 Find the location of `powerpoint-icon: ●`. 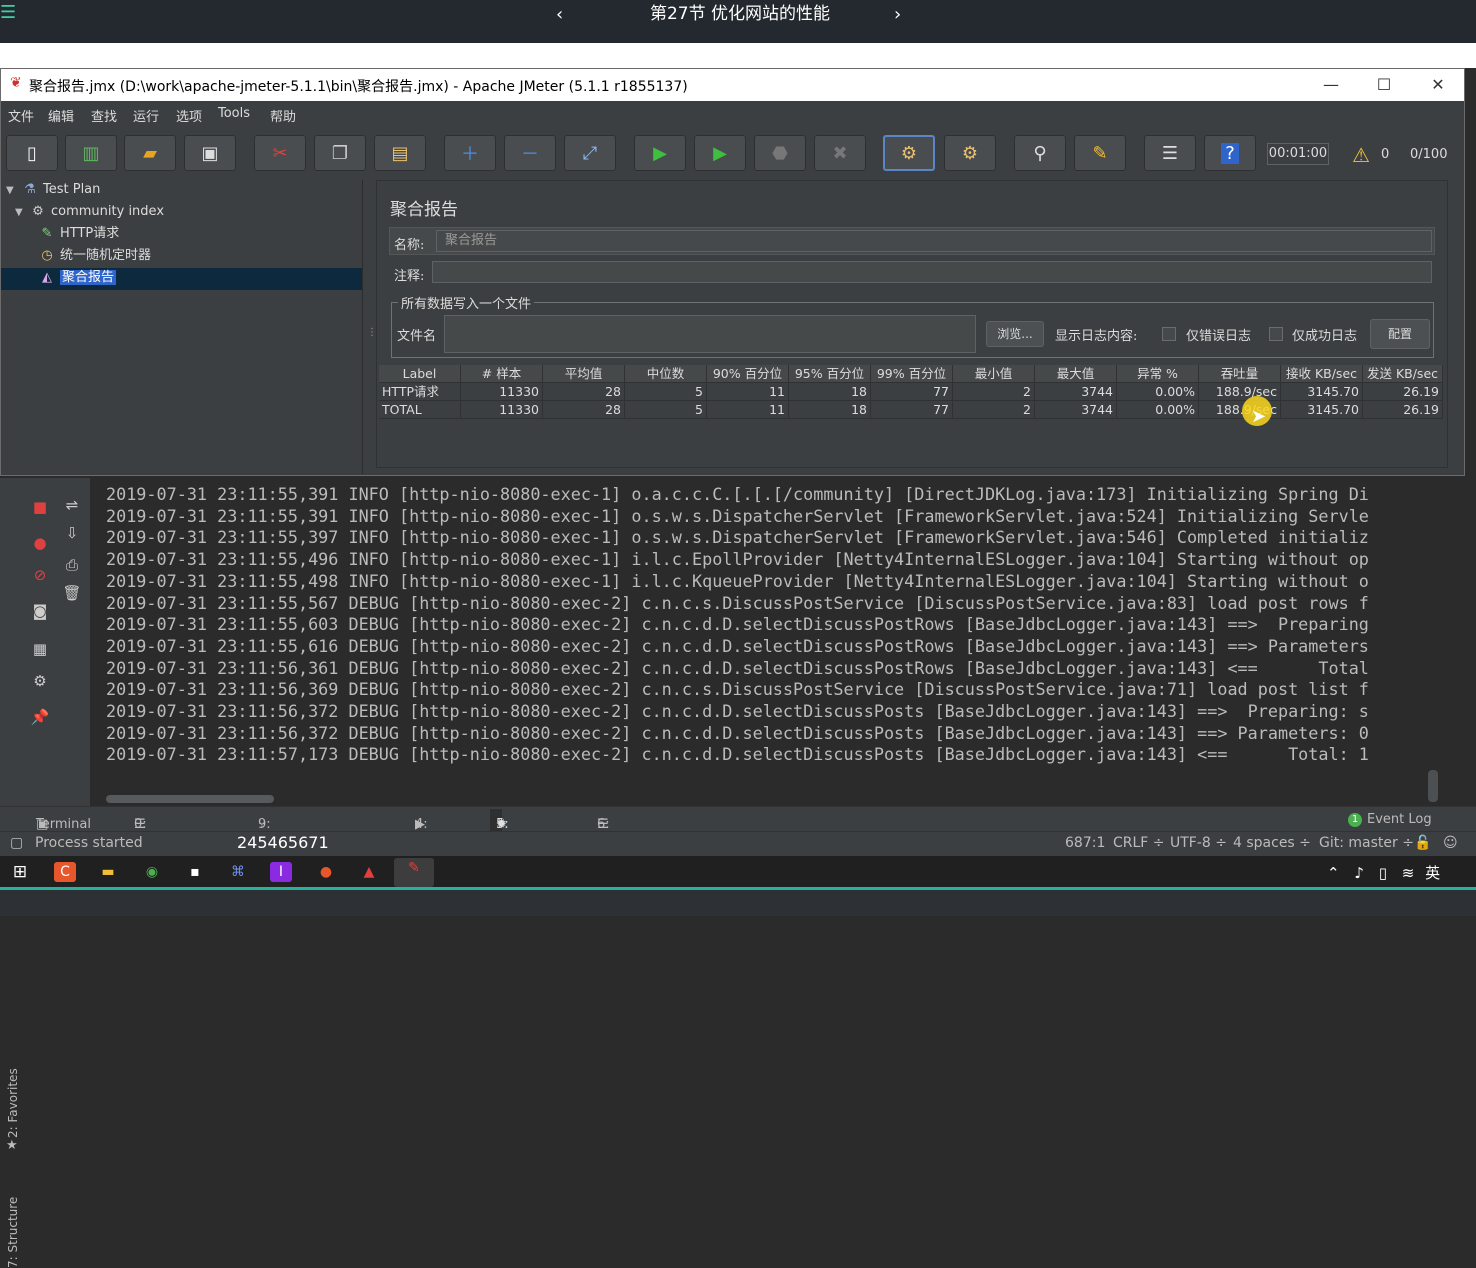

powerpoint-icon: ● is located at coordinates (326, 872).